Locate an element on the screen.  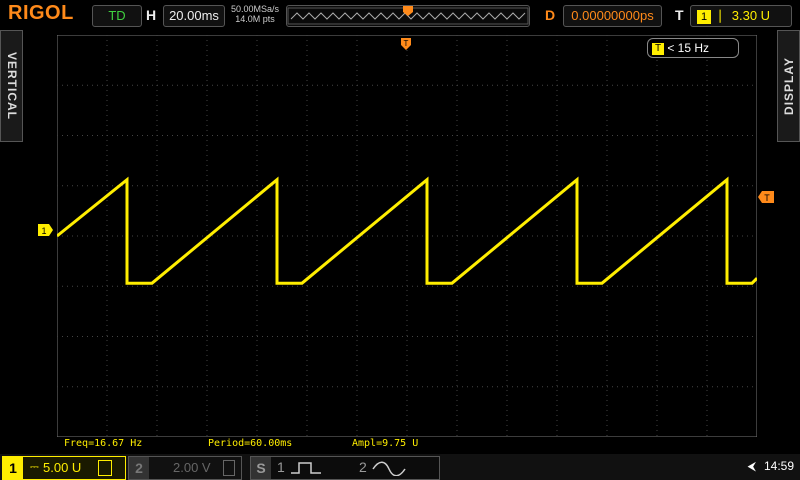
sine-wave-icon is located at coordinates (389, 468).